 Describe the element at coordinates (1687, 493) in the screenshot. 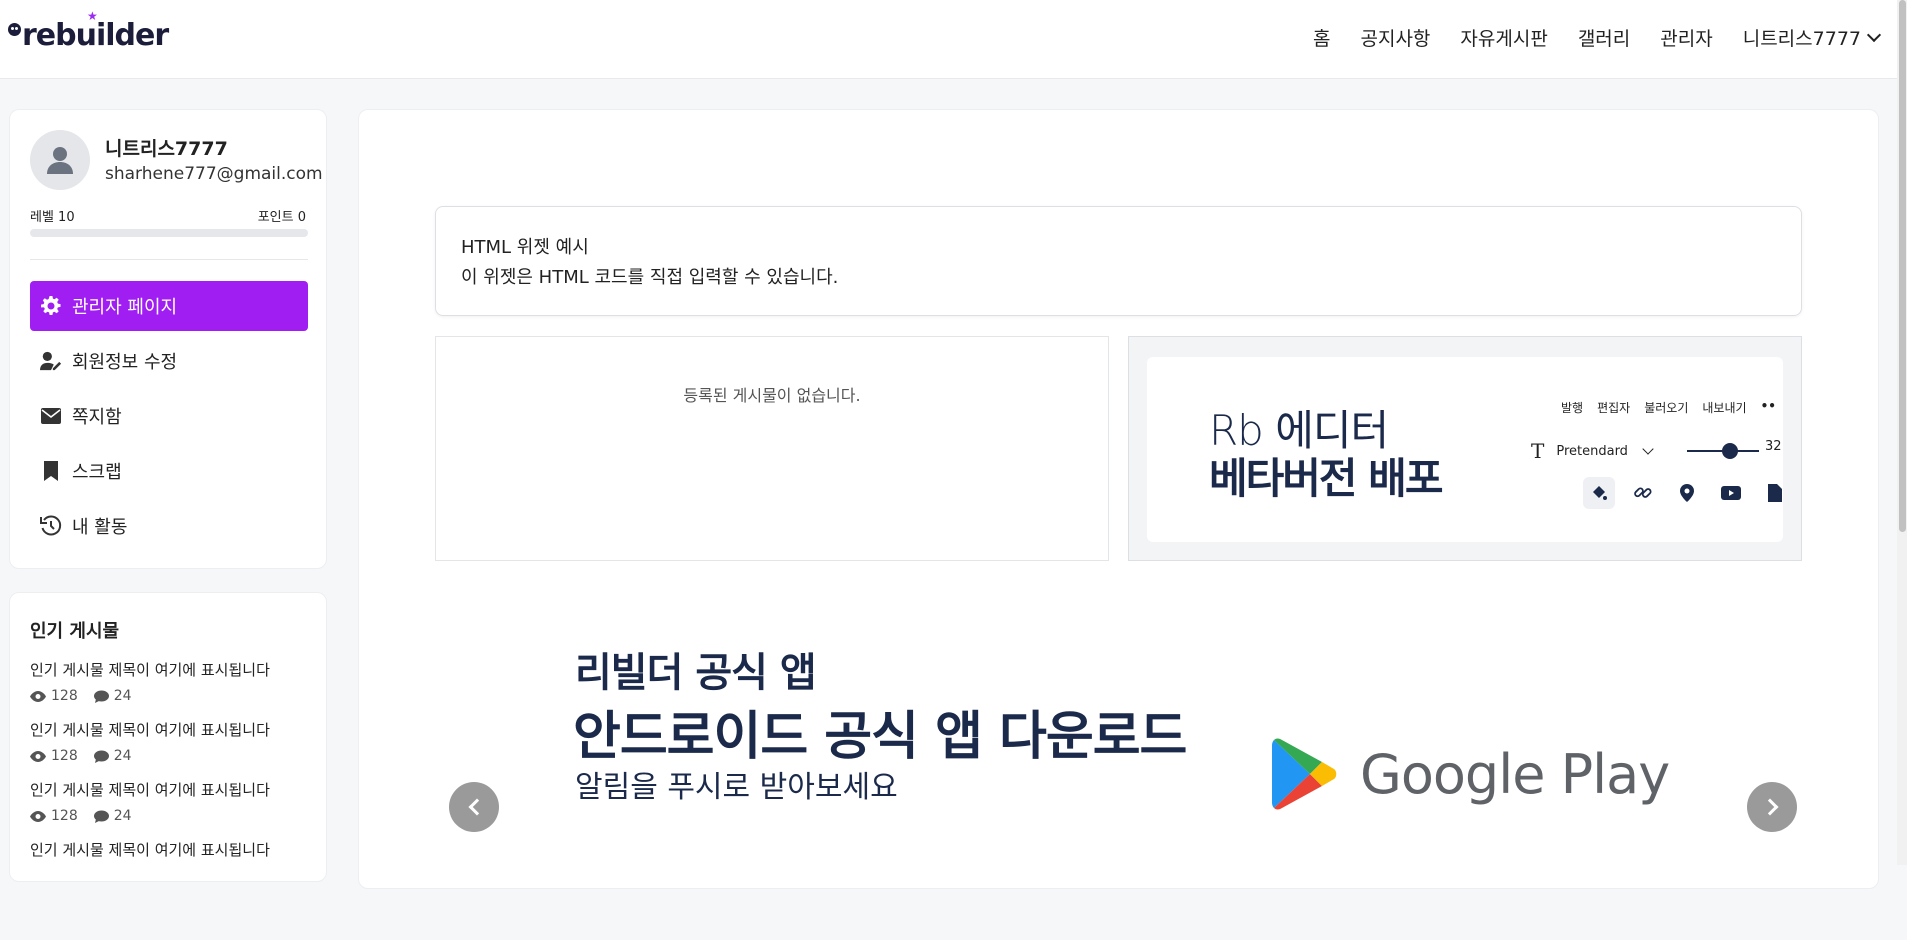

I see `map-pin-icon` at that location.